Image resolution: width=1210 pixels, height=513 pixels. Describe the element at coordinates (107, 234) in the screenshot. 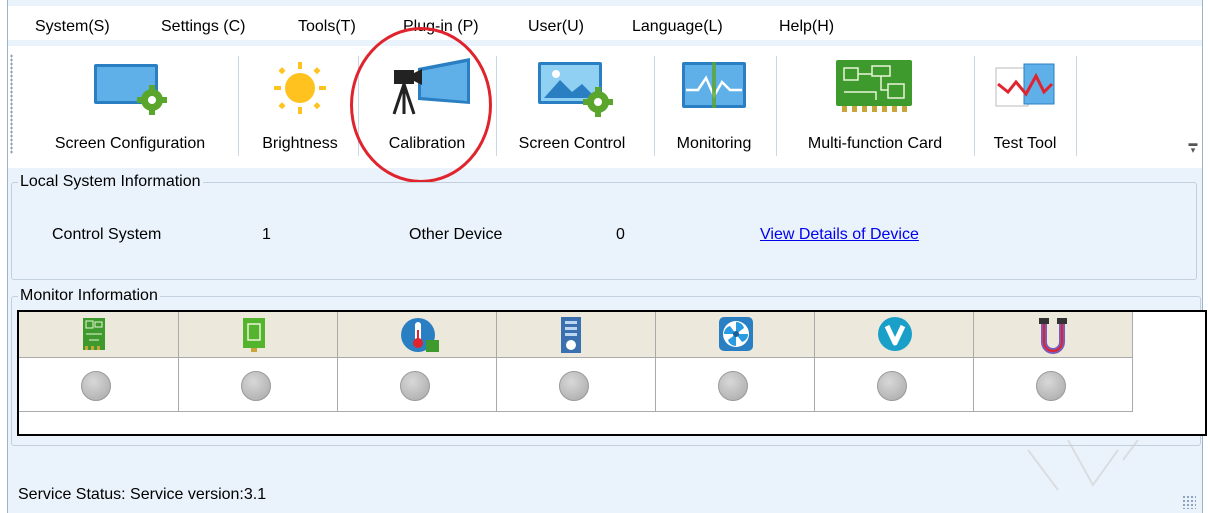

I see `control-system-label: Control System` at that location.